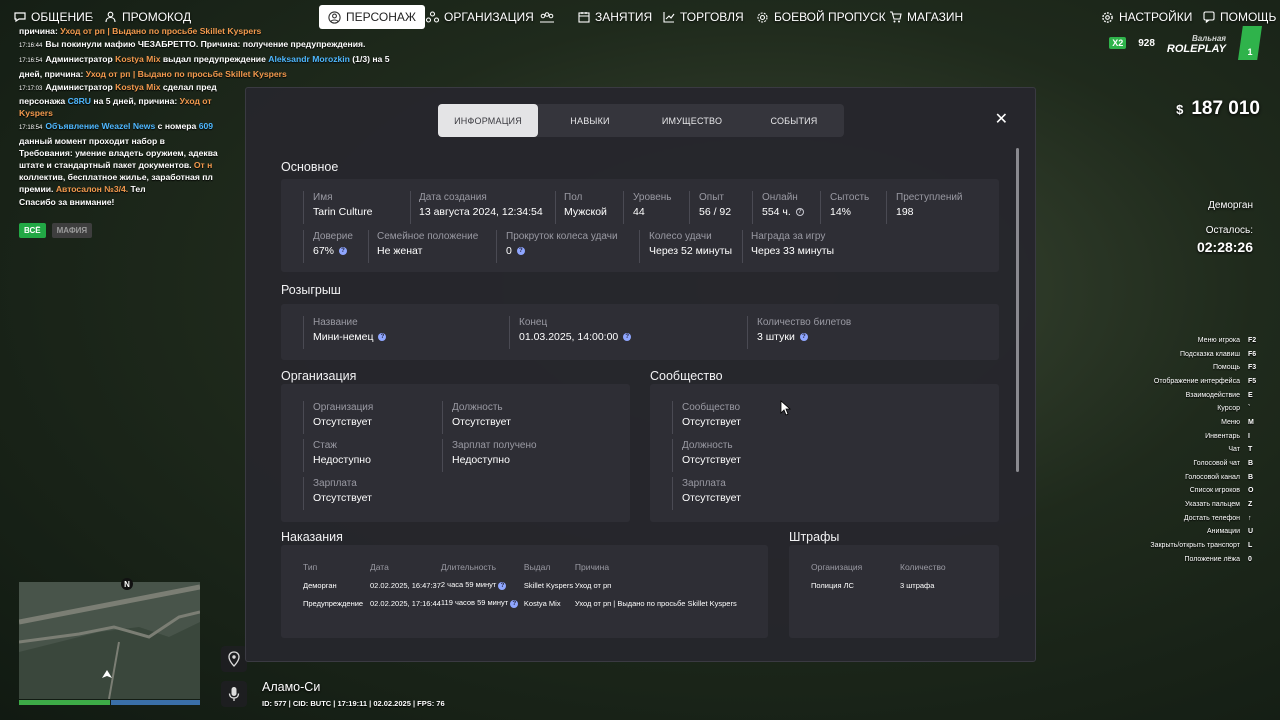  I want to click on keybind-row: Взаимодействие E, so click(1204, 396).